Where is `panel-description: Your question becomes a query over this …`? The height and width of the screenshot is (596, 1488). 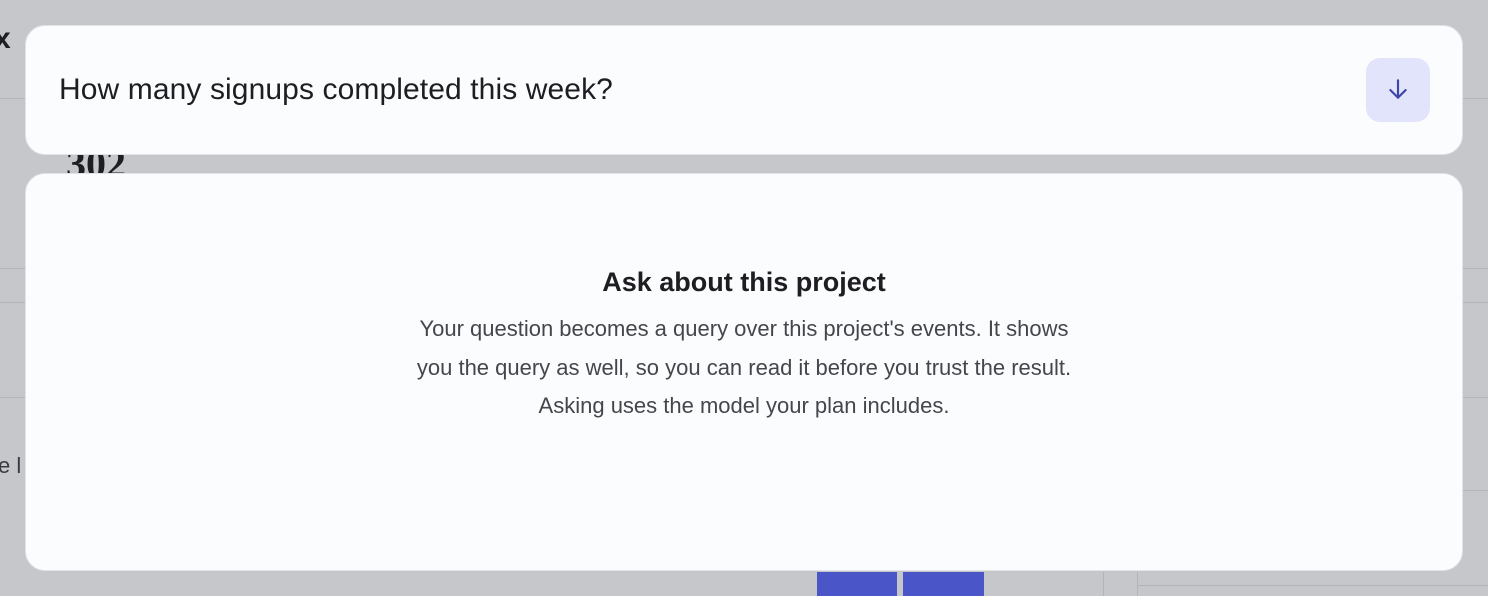
panel-description: Your question becomes a query over this … is located at coordinates (744, 367).